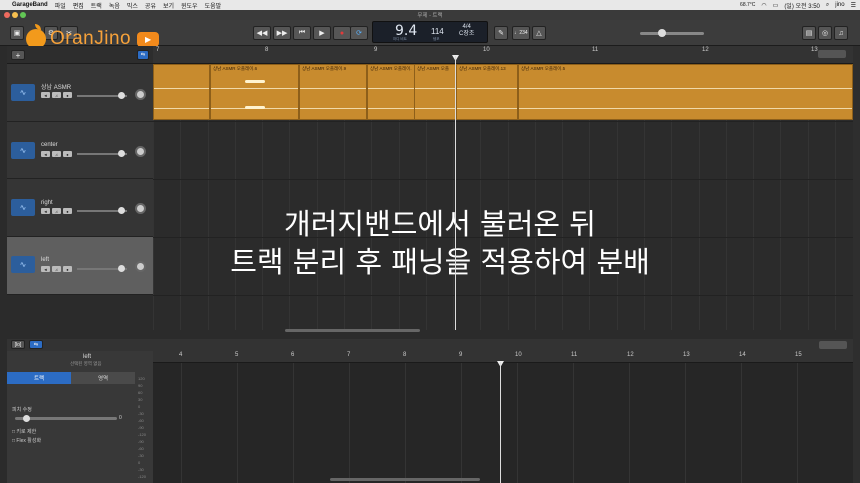 The height and width of the screenshot is (483, 860). I want to click on master-volume-slider, so click(672, 33).